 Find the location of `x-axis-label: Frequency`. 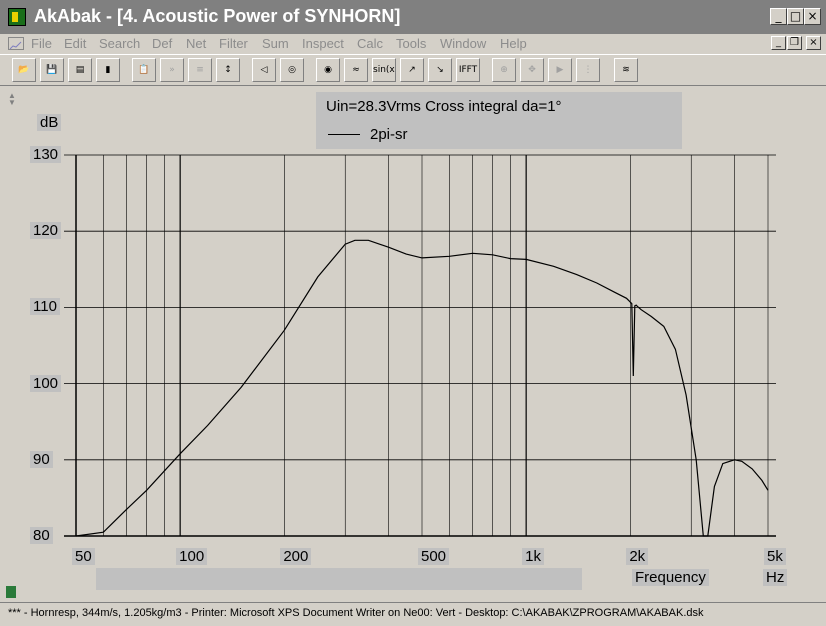

x-axis-label: Frequency is located at coordinates (670, 577).